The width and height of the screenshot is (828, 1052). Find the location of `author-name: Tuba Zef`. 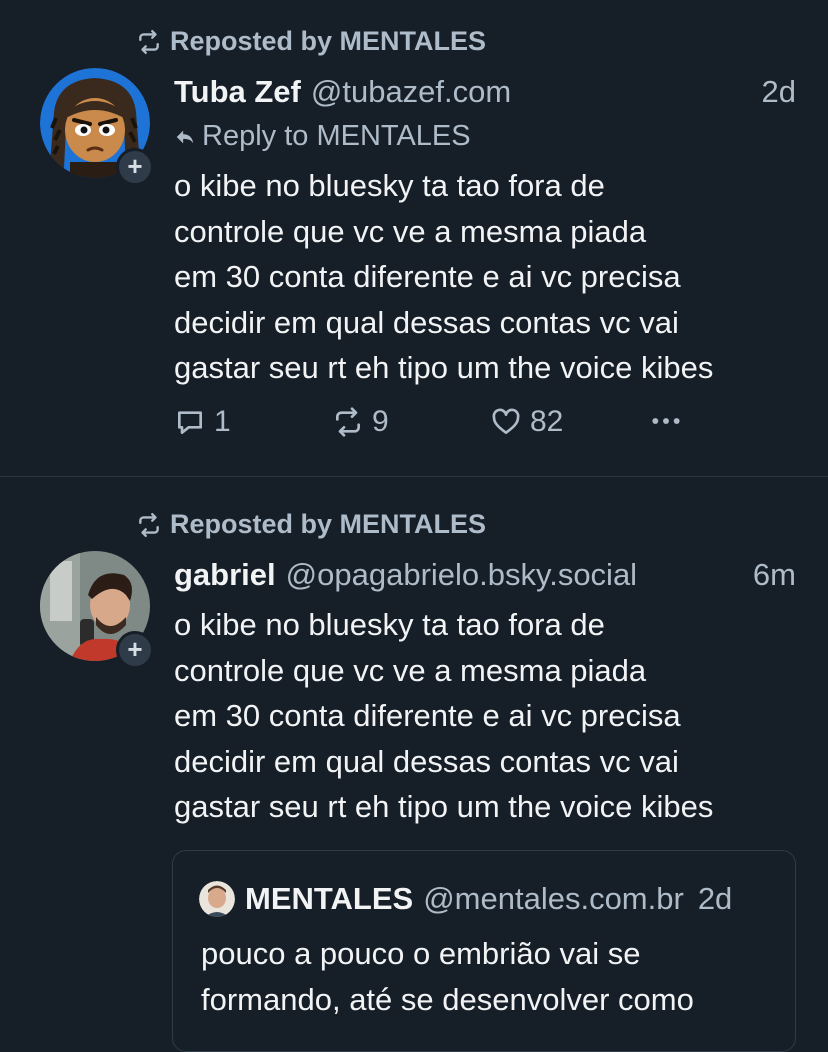

author-name: Tuba Zef is located at coordinates (237, 92).